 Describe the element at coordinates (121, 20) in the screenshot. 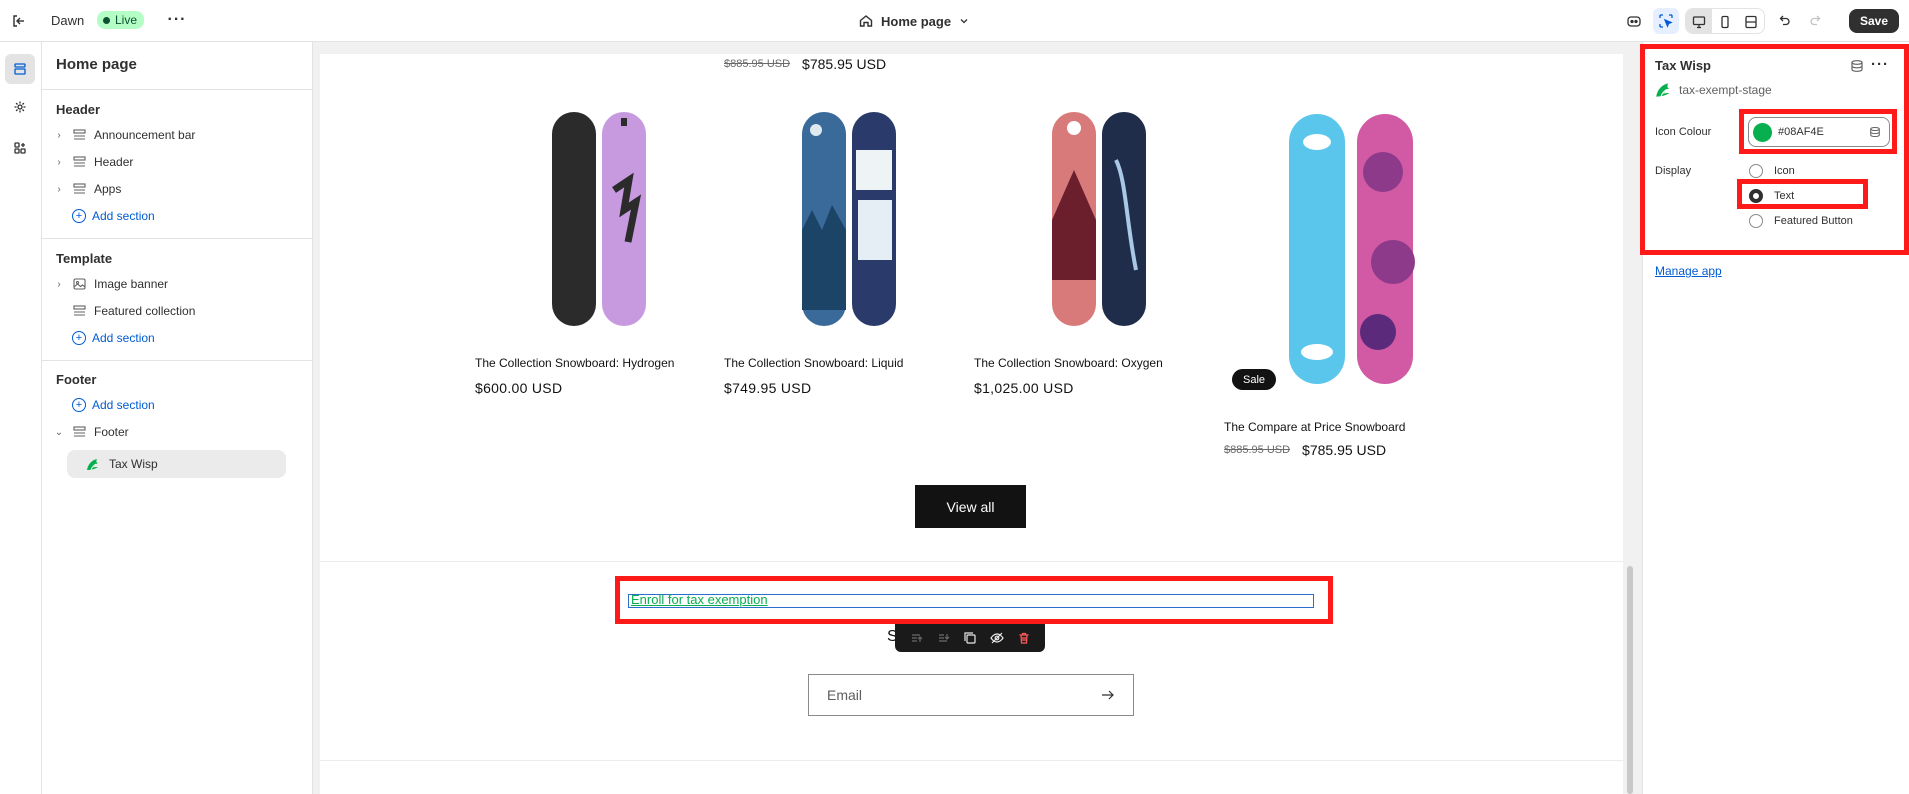

I see `live-badge: Live` at that location.